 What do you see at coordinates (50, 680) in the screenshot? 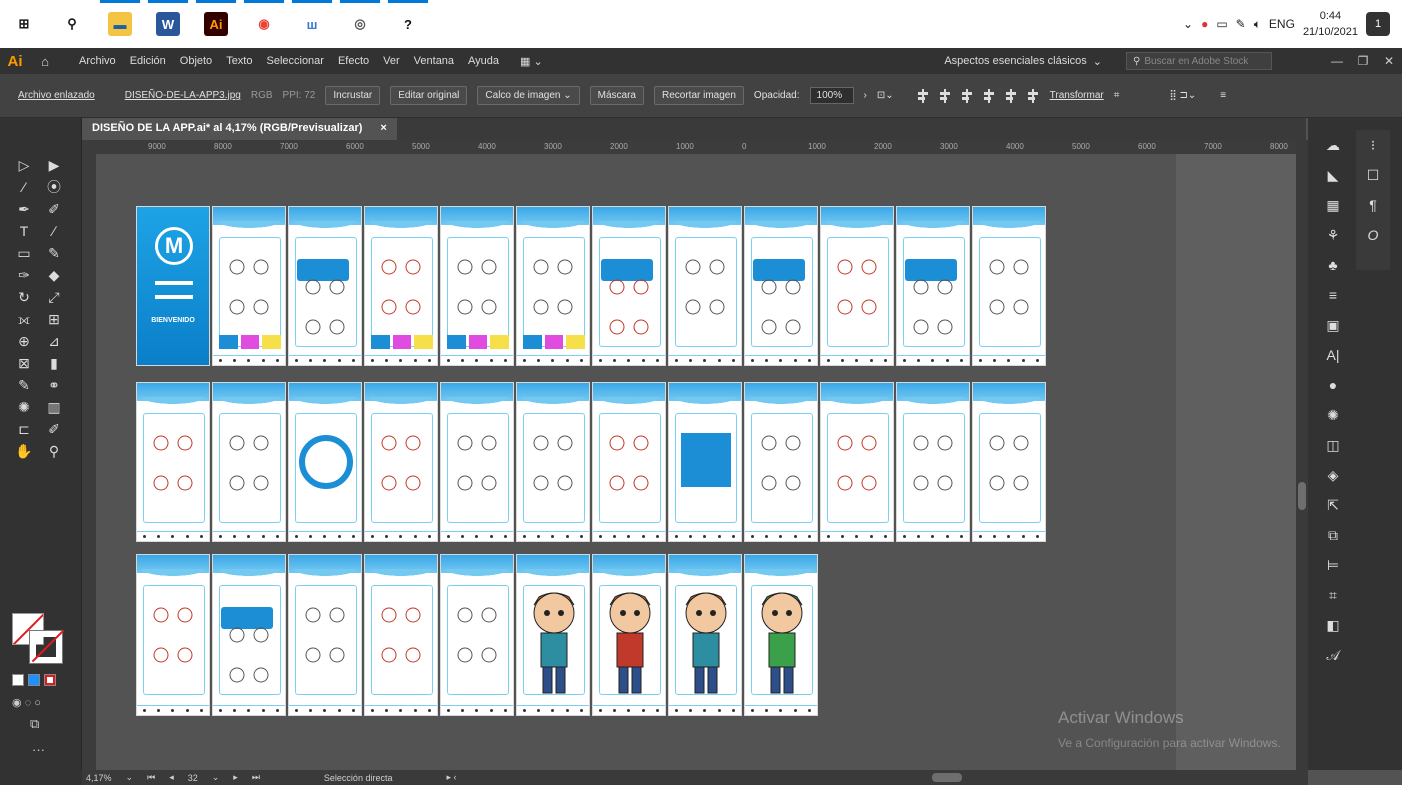
I see `none-button` at bounding box center [50, 680].